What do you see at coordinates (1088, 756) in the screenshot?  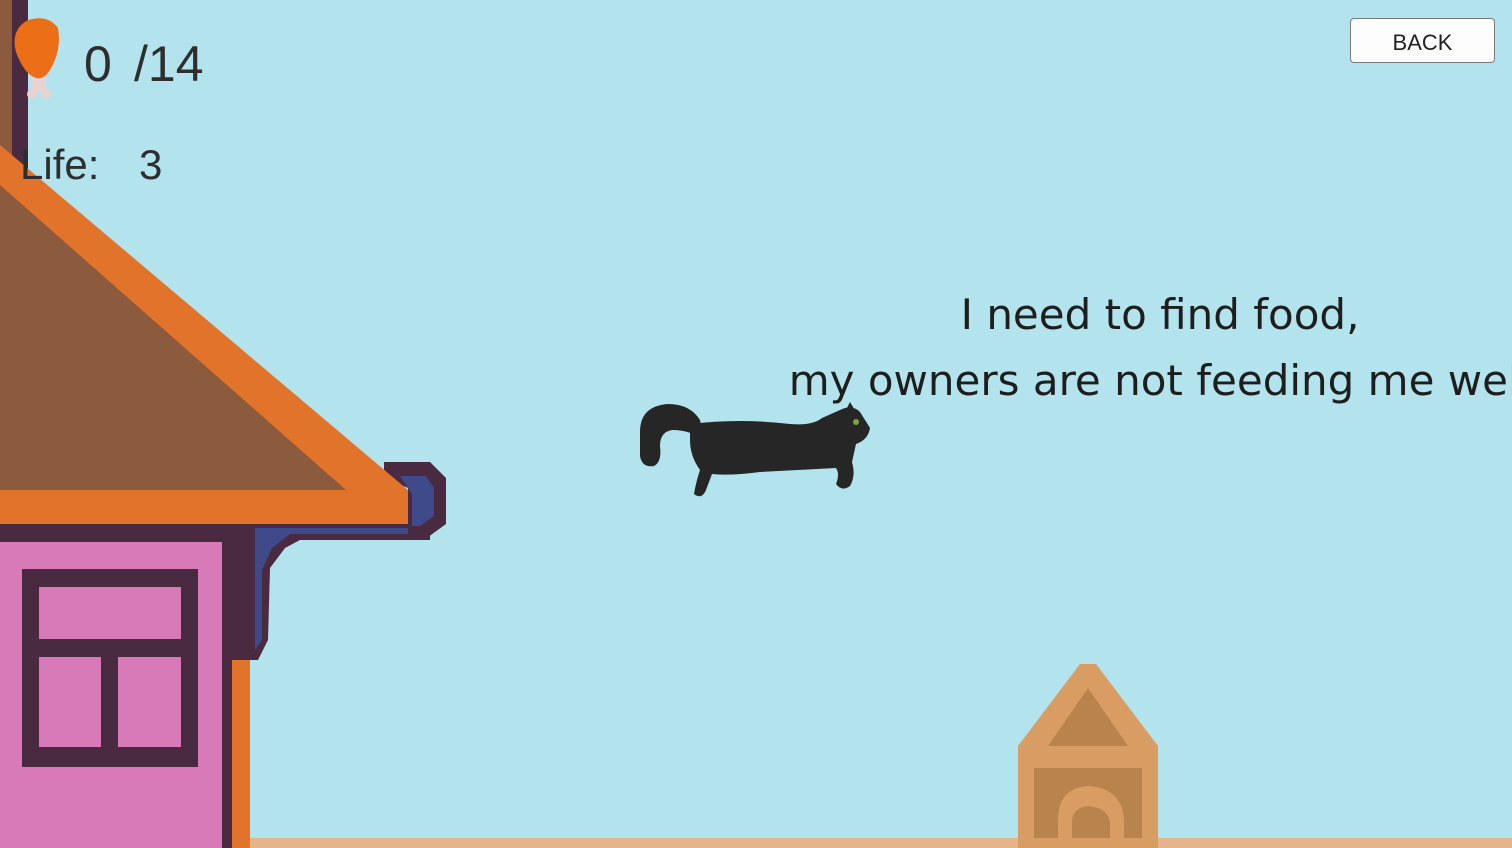 I see `doghouse` at bounding box center [1088, 756].